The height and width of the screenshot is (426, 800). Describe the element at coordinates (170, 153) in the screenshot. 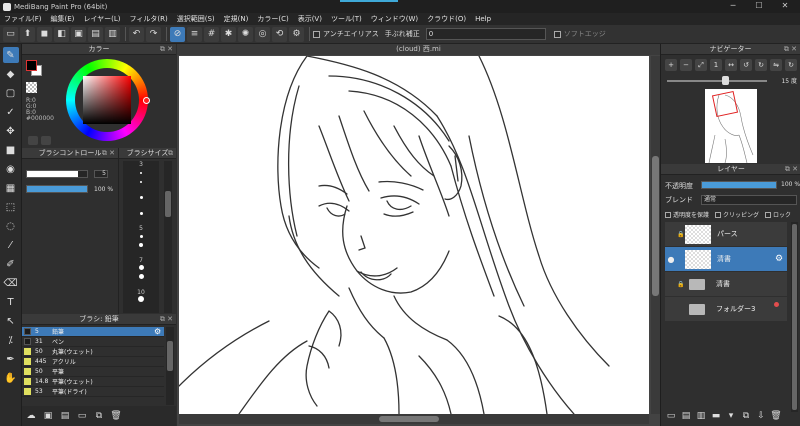

I see `panel-detach-icon: ⧉` at that location.